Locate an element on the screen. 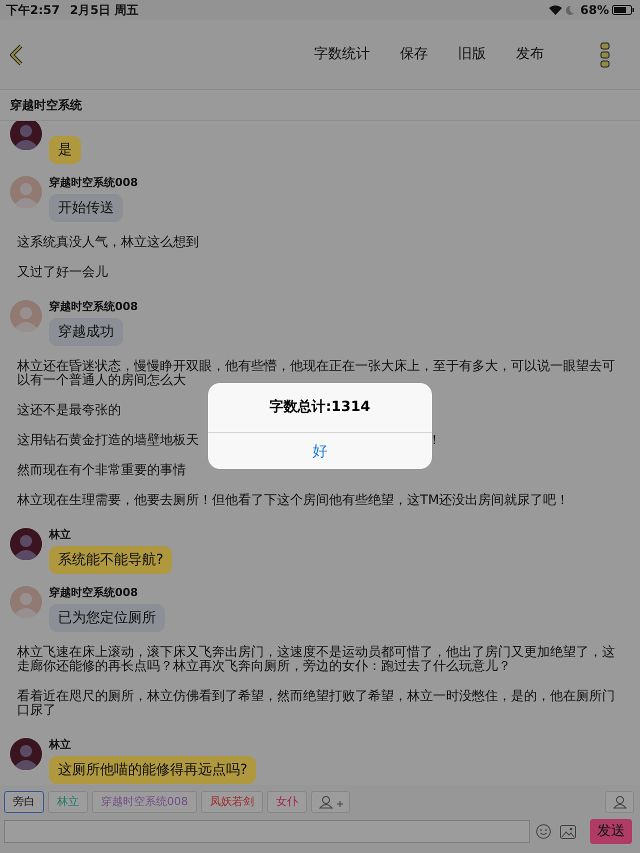 This screenshot has width=640, height=853. narration-text: 这还不是最夸张的 is located at coordinates (69, 411).